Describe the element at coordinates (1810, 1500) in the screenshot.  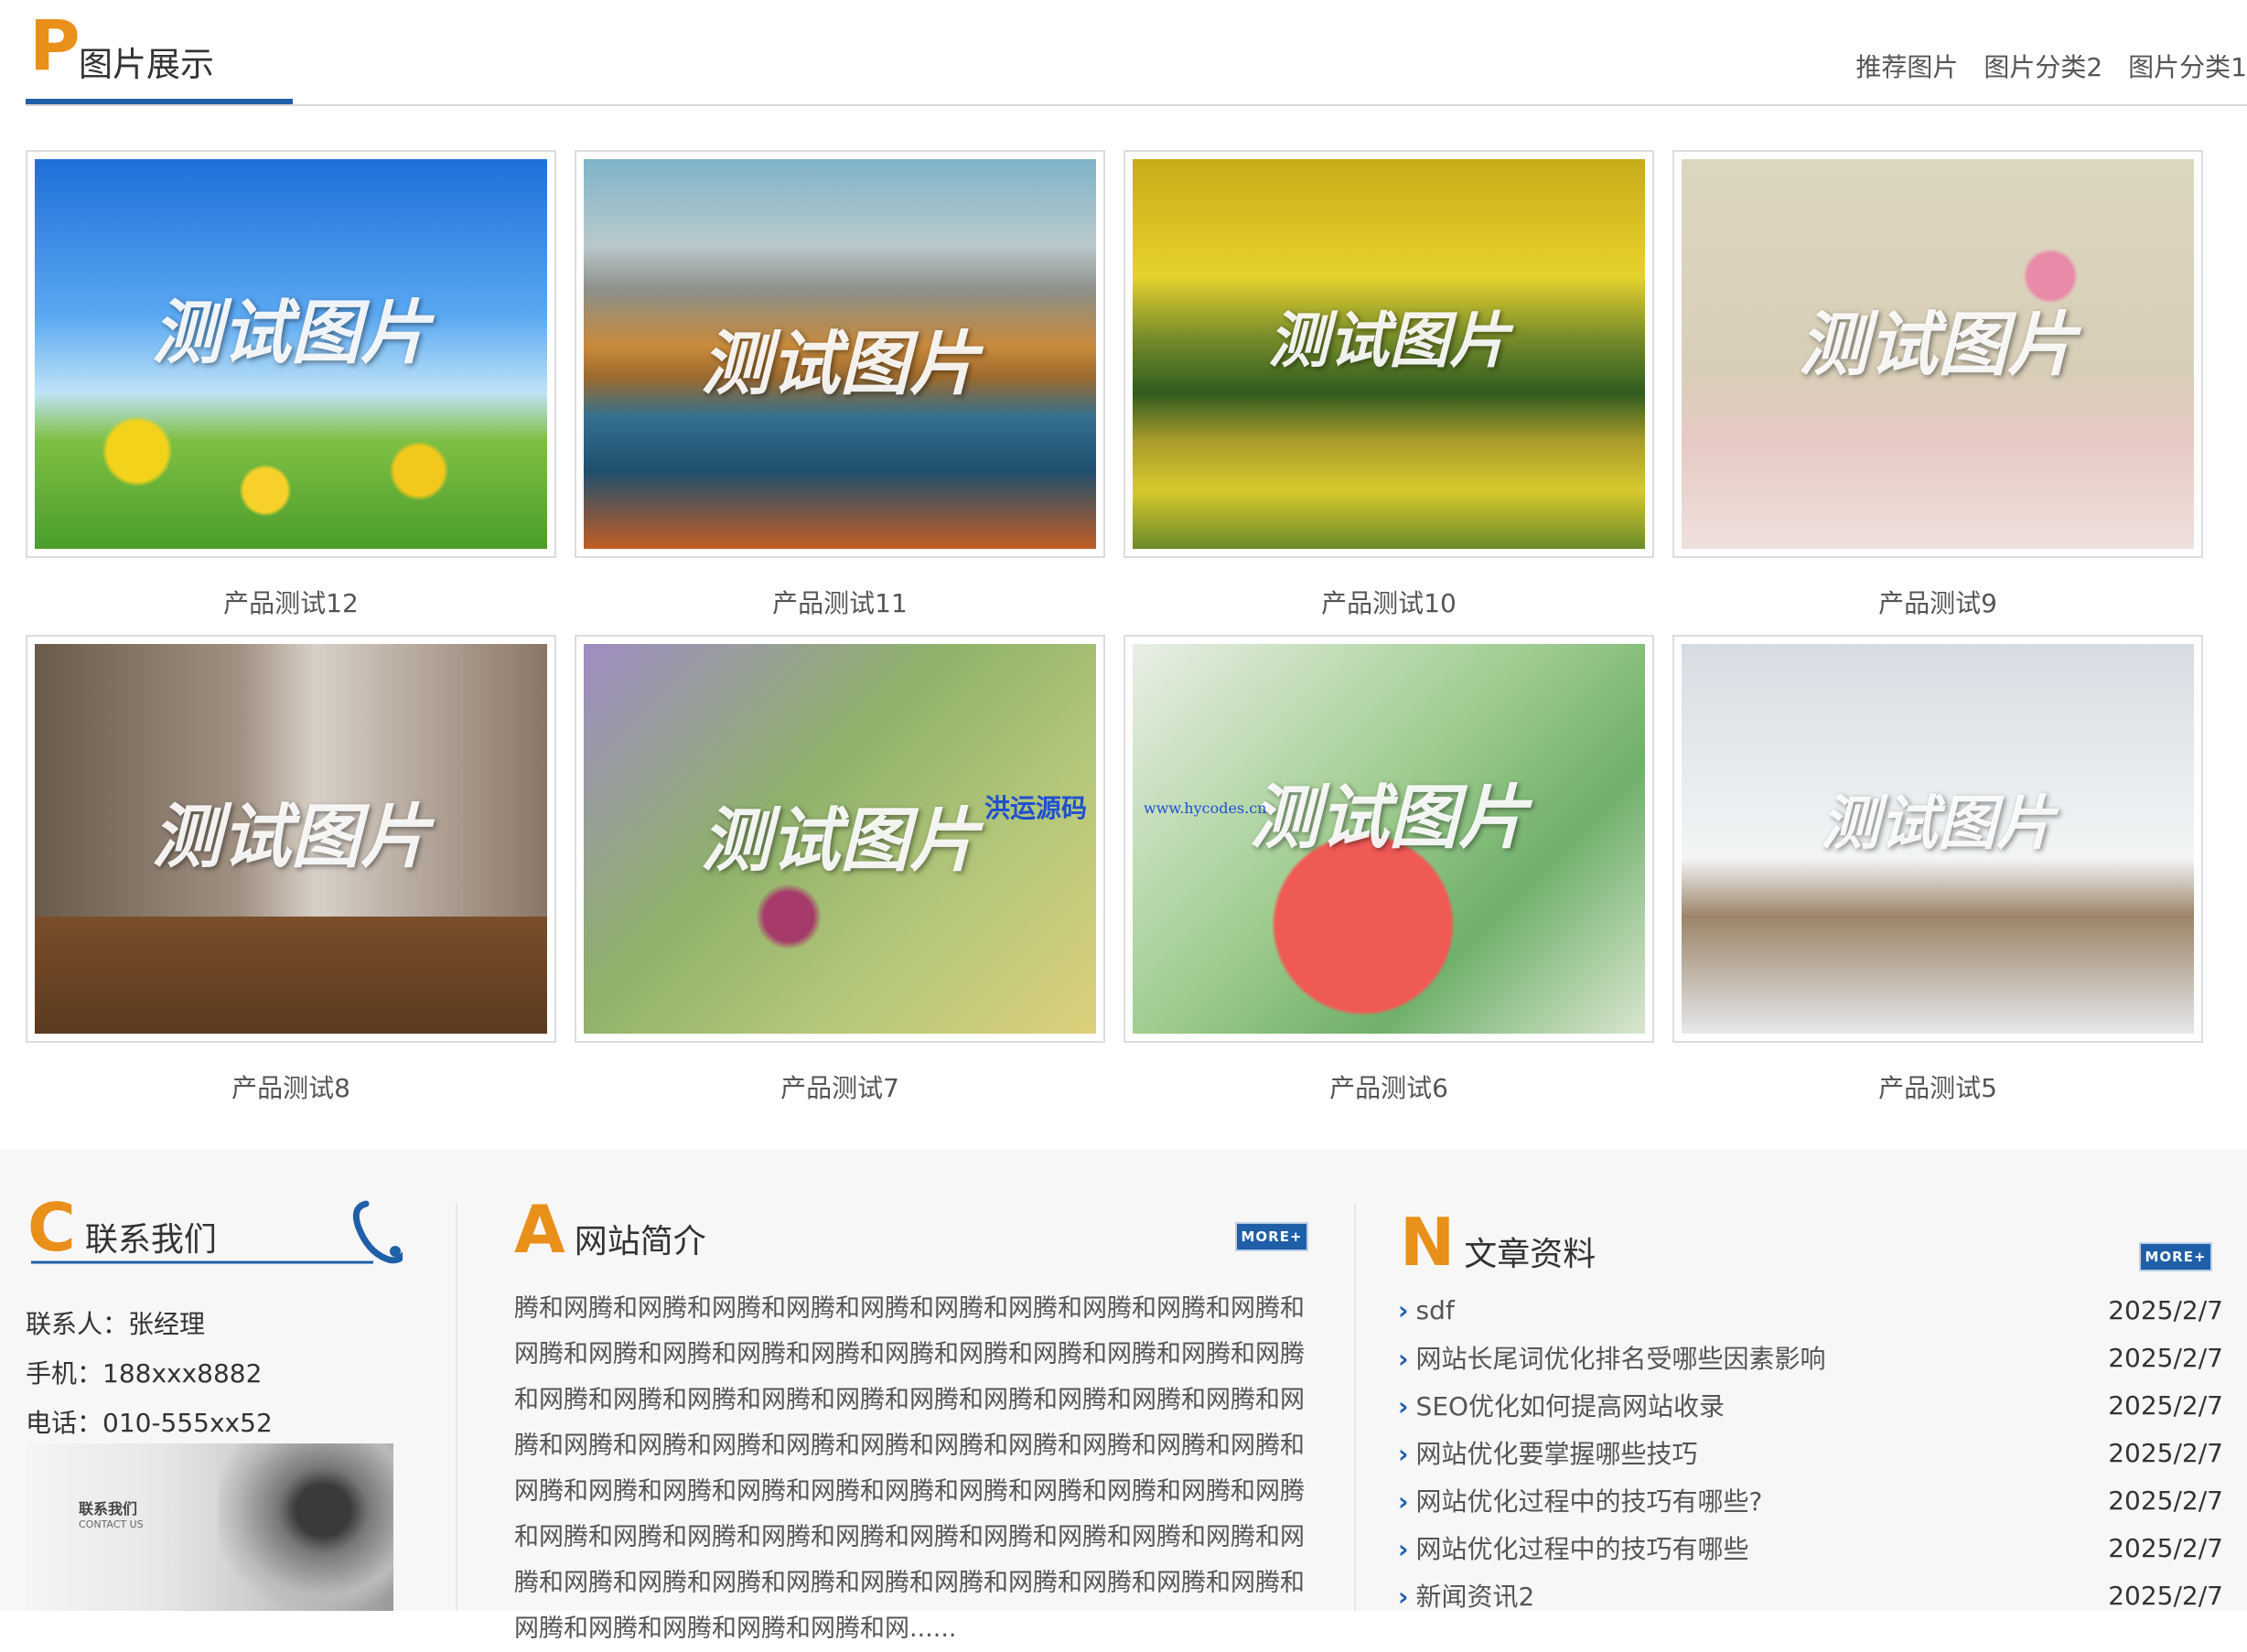
I see `list-item: › 网站优化过程中的技巧有哪些? 2025/2/7` at that location.